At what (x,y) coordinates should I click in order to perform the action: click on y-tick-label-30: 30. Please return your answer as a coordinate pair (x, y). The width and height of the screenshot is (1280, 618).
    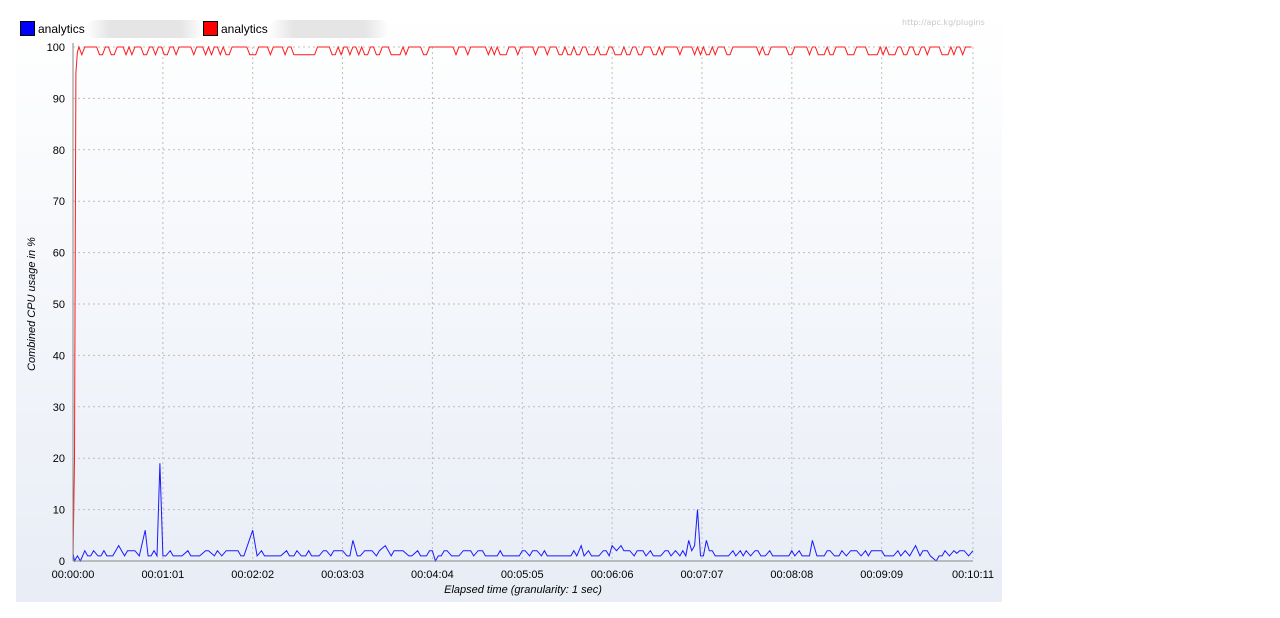
    Looking at the image, I should click on (59, 408).